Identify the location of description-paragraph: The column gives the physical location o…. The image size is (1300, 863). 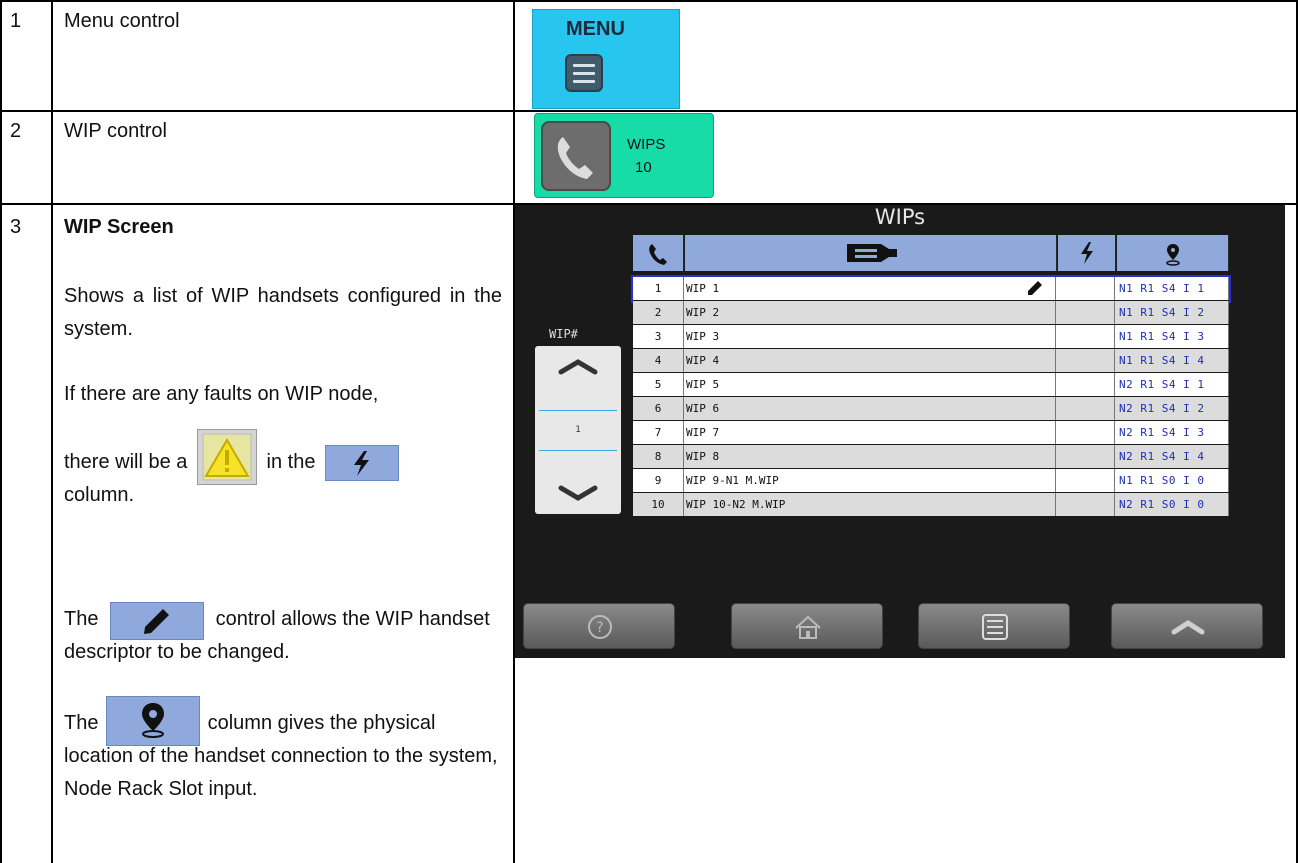
(283, 748).